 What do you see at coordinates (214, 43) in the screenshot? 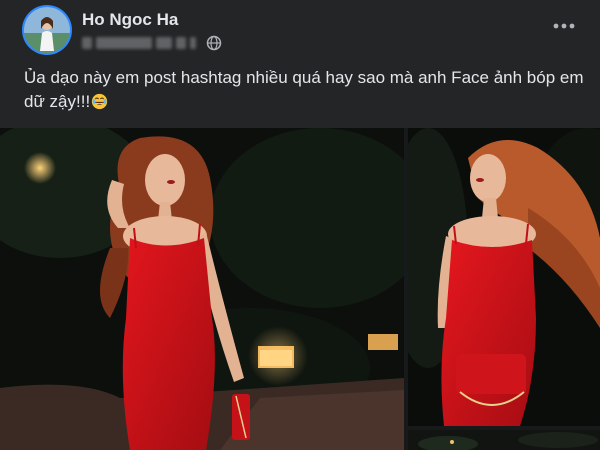
I see `globe-icon` at bounding box center [214, 43].